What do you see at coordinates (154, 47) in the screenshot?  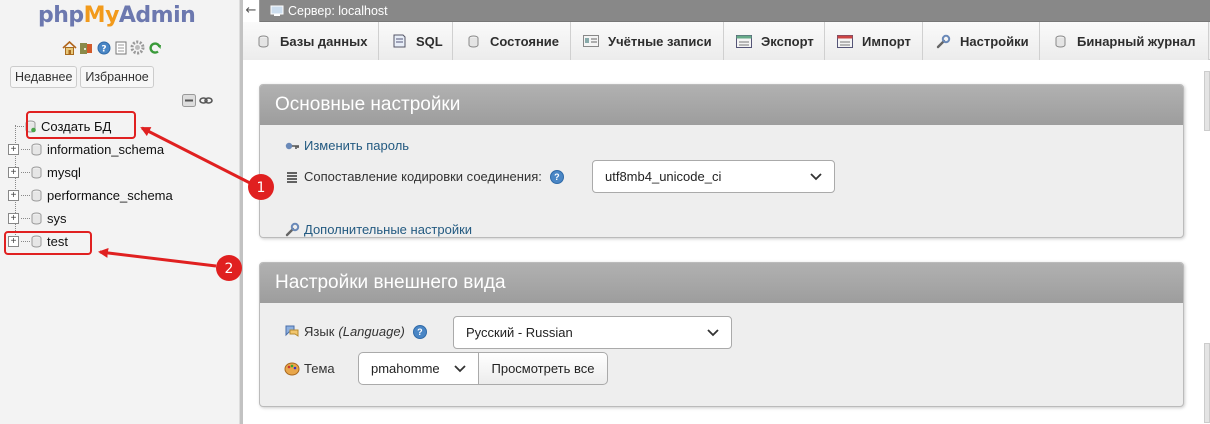 I see `reload-icon` at bounding box center [154, 47].